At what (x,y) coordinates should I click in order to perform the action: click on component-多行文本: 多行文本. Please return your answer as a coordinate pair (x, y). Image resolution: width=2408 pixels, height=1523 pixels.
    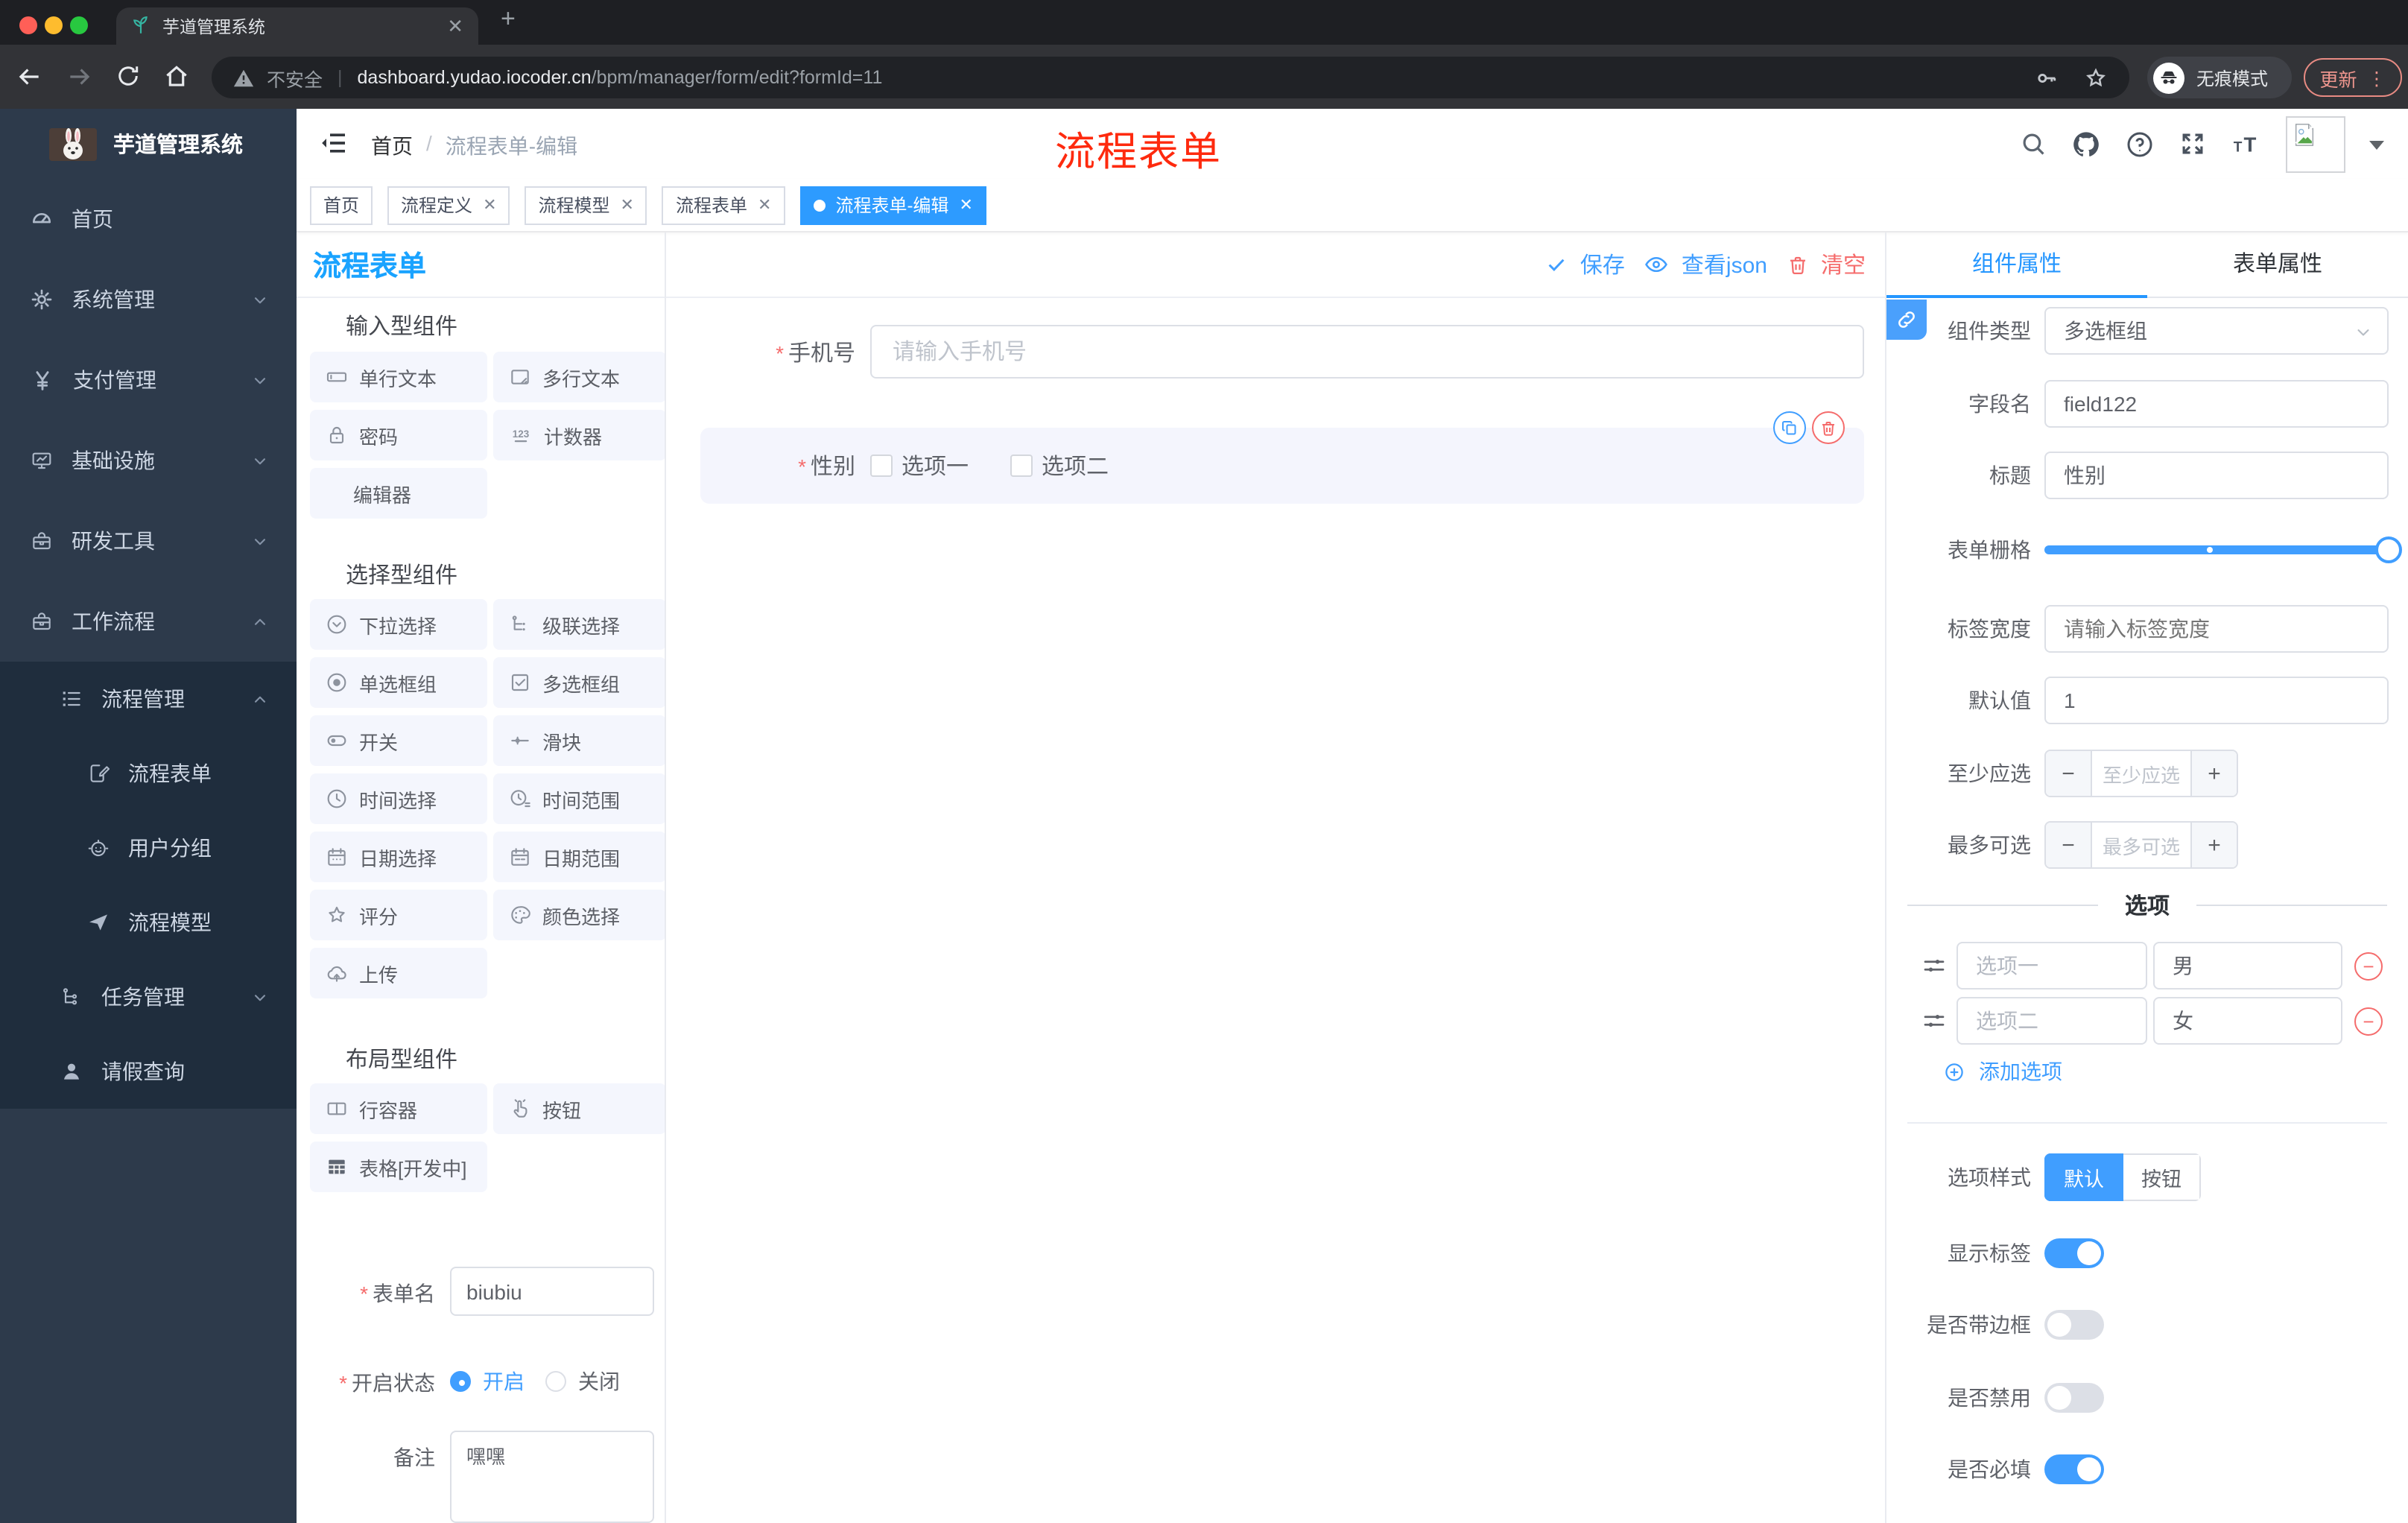
    Looking at the image, I should click on (579, 377).